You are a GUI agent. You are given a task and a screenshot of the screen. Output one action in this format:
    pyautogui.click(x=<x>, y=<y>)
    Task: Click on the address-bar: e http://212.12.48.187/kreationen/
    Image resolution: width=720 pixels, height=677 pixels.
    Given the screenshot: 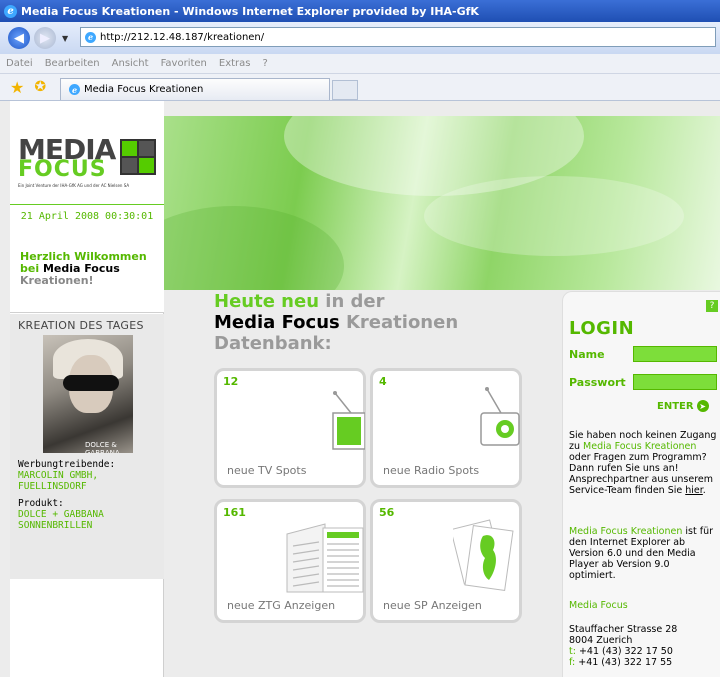 What is the action you would take?
    pyautogui.click(x=398, y=37)
    